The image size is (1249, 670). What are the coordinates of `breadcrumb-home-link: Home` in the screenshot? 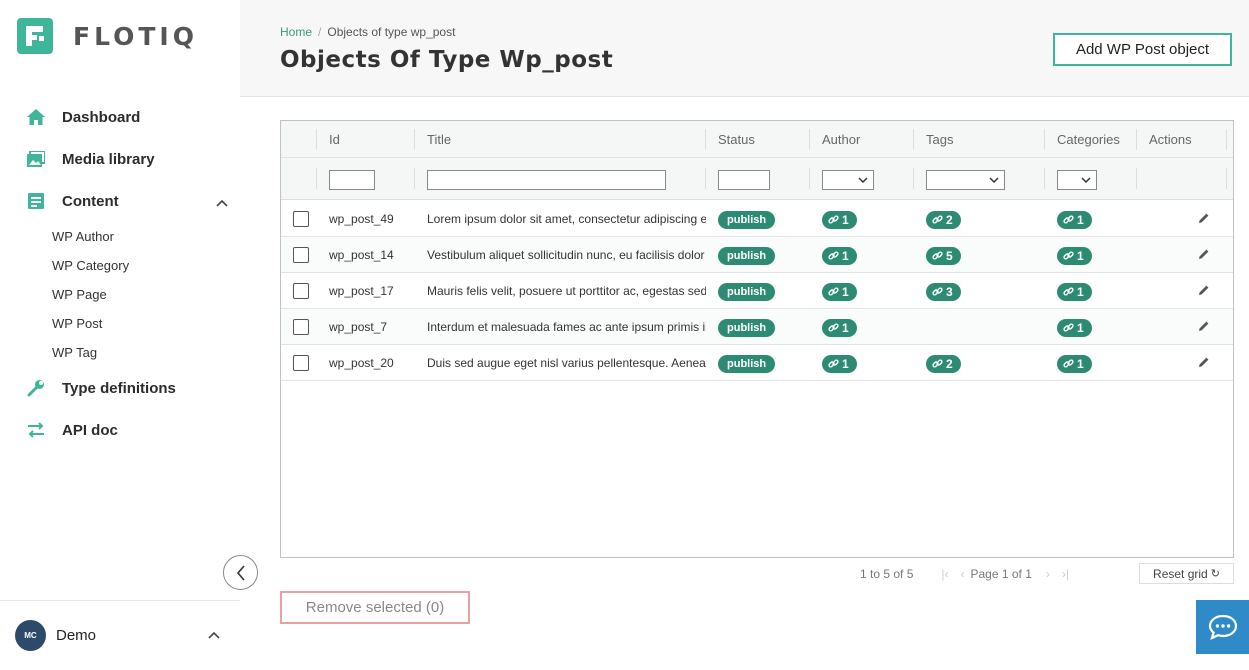 It's located at (296, 32).